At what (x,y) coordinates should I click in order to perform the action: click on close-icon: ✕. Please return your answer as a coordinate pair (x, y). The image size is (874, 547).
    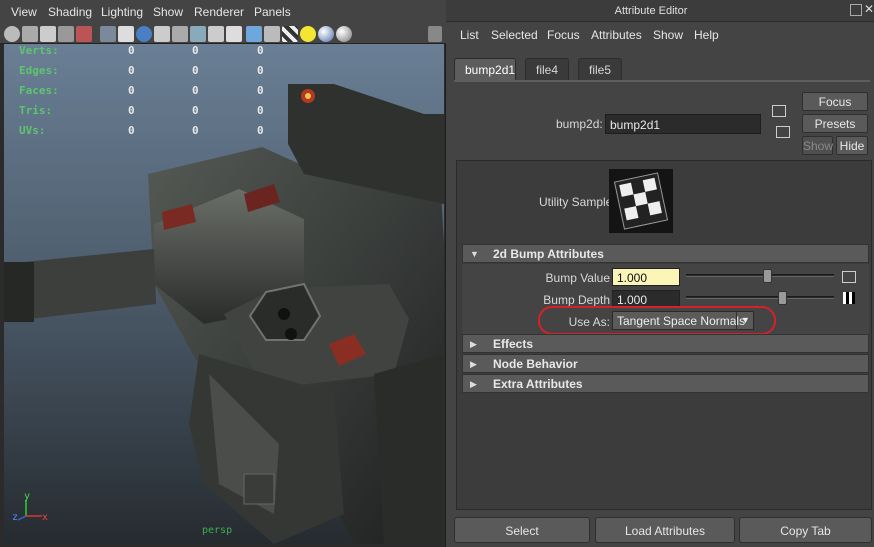
    Looking at the image, I should click on (869, 9).